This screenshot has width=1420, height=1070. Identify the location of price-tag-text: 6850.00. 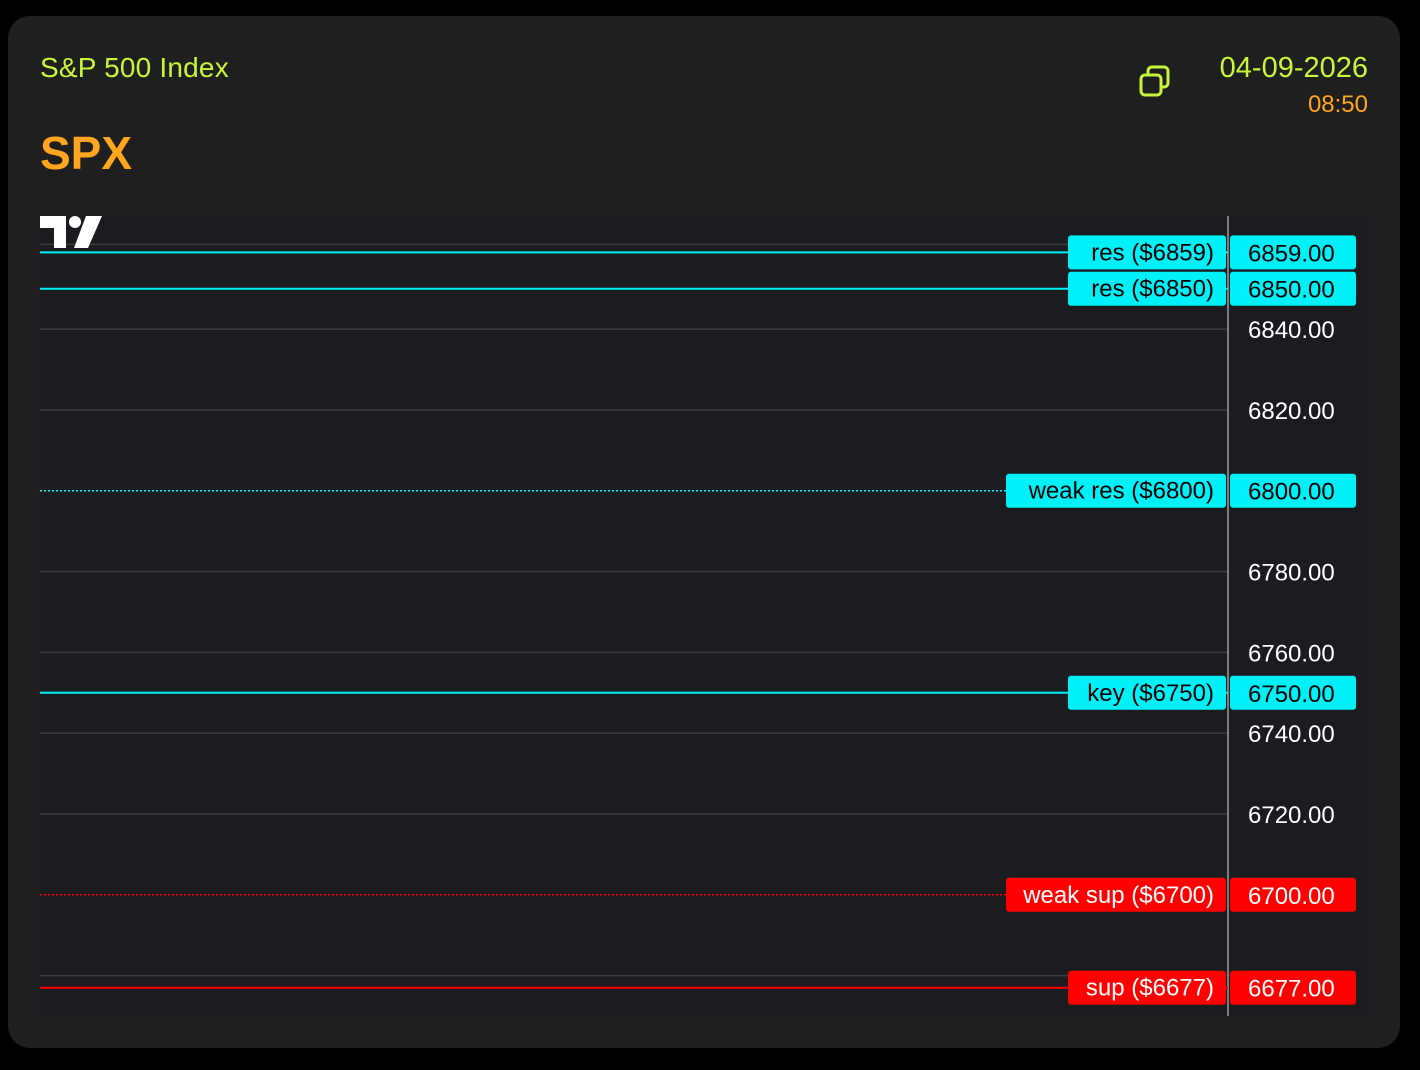
(1291, 290).